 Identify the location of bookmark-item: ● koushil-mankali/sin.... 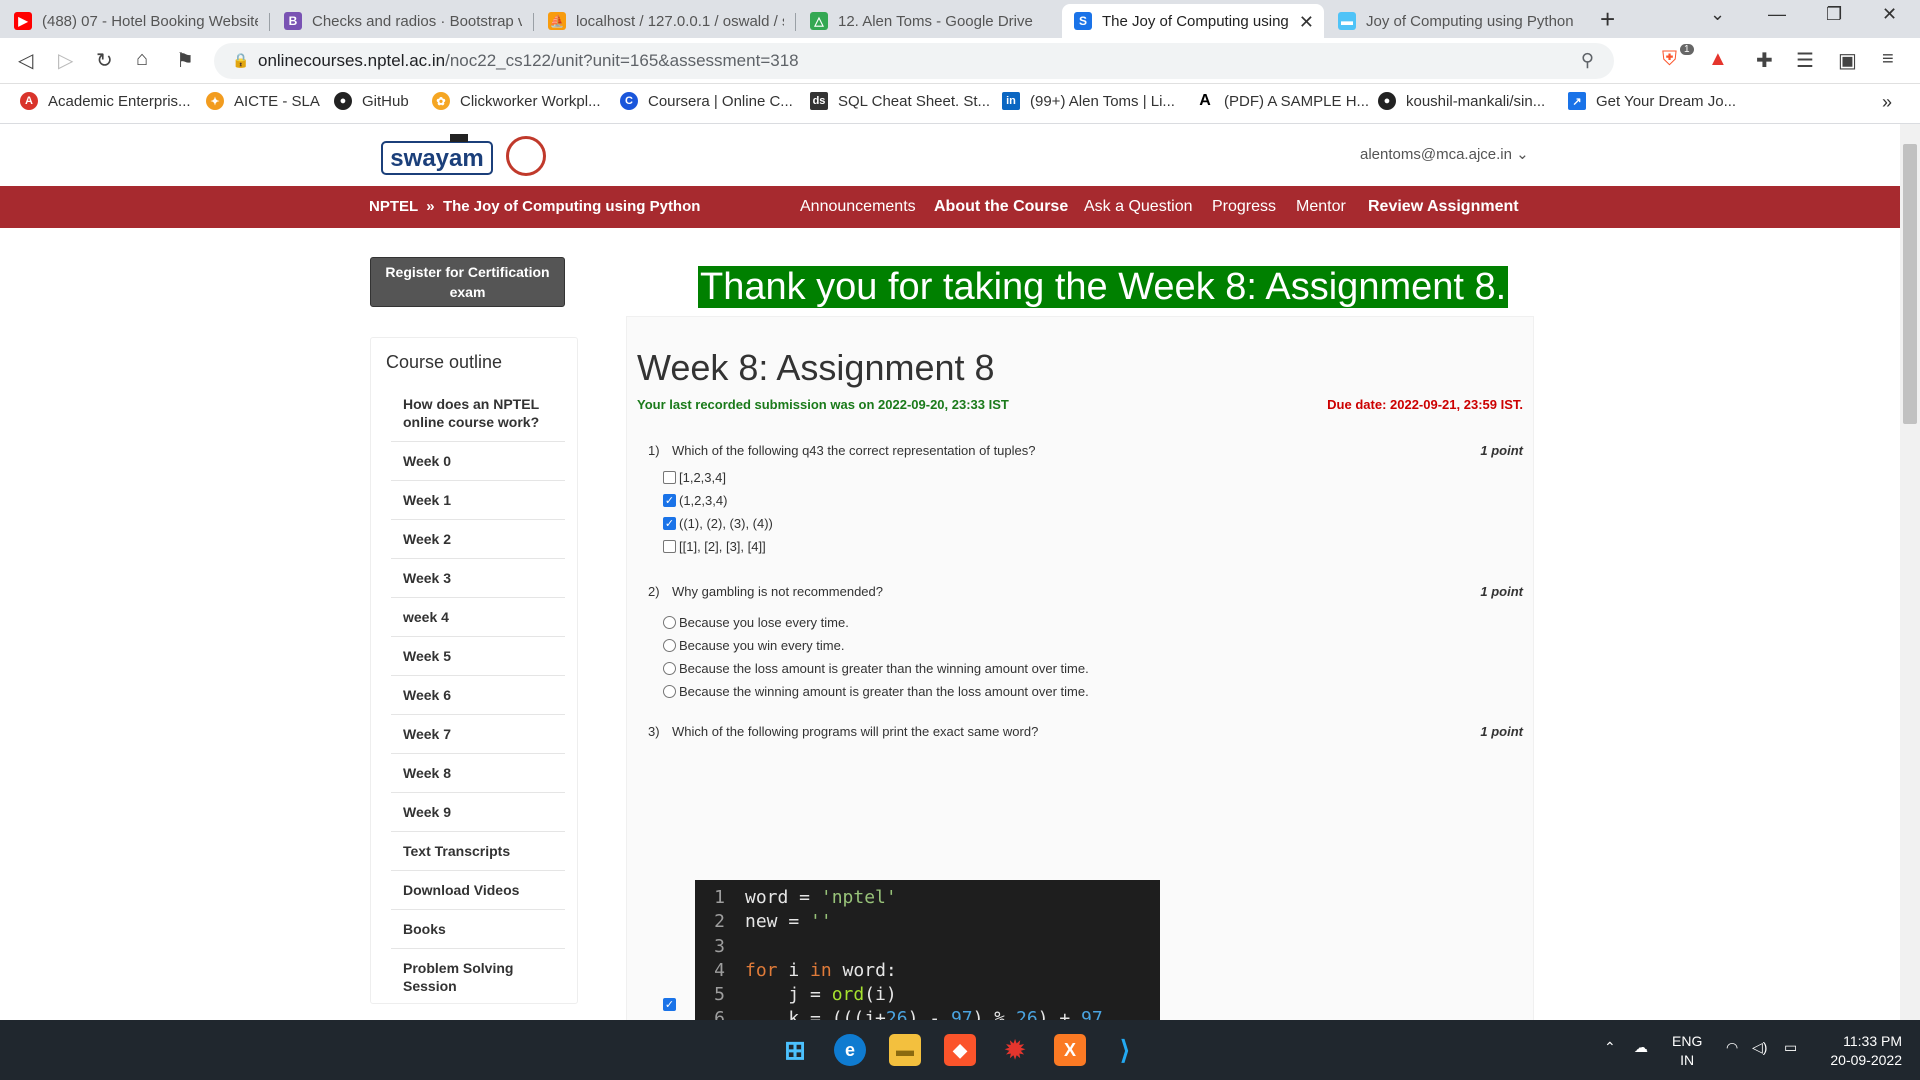
(1461, 101).